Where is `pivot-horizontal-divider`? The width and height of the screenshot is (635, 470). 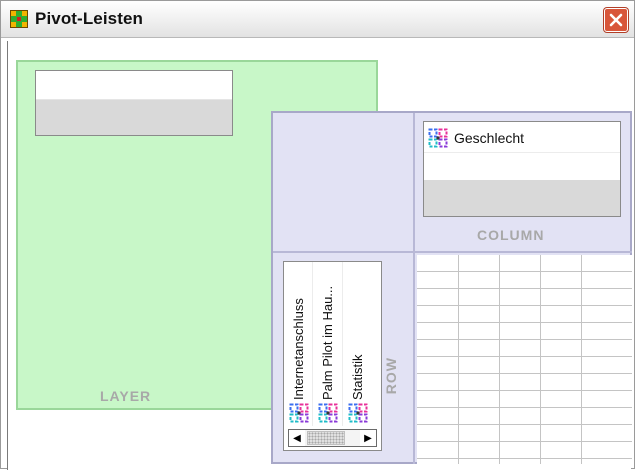
pivot-horizontal-divider is located at coordinates (452, 252).